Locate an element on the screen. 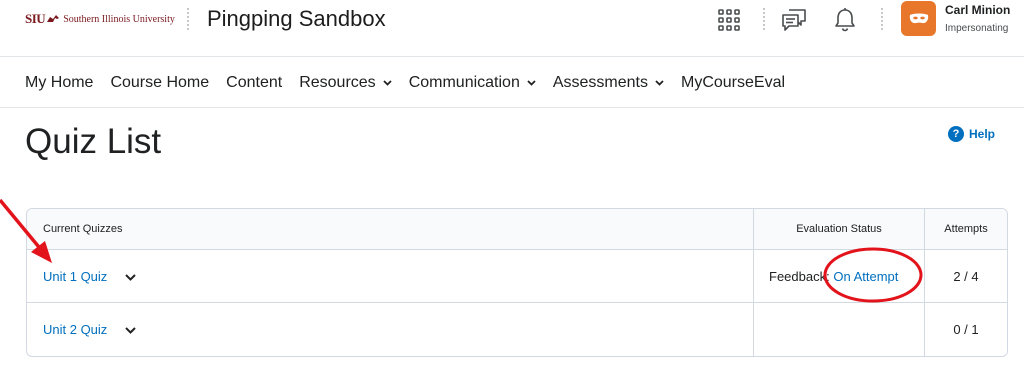 Image resolution: width=1024 pixels, height=377 pixels. course-title: Pingping Sandbox is located at coordinates (296, 19).